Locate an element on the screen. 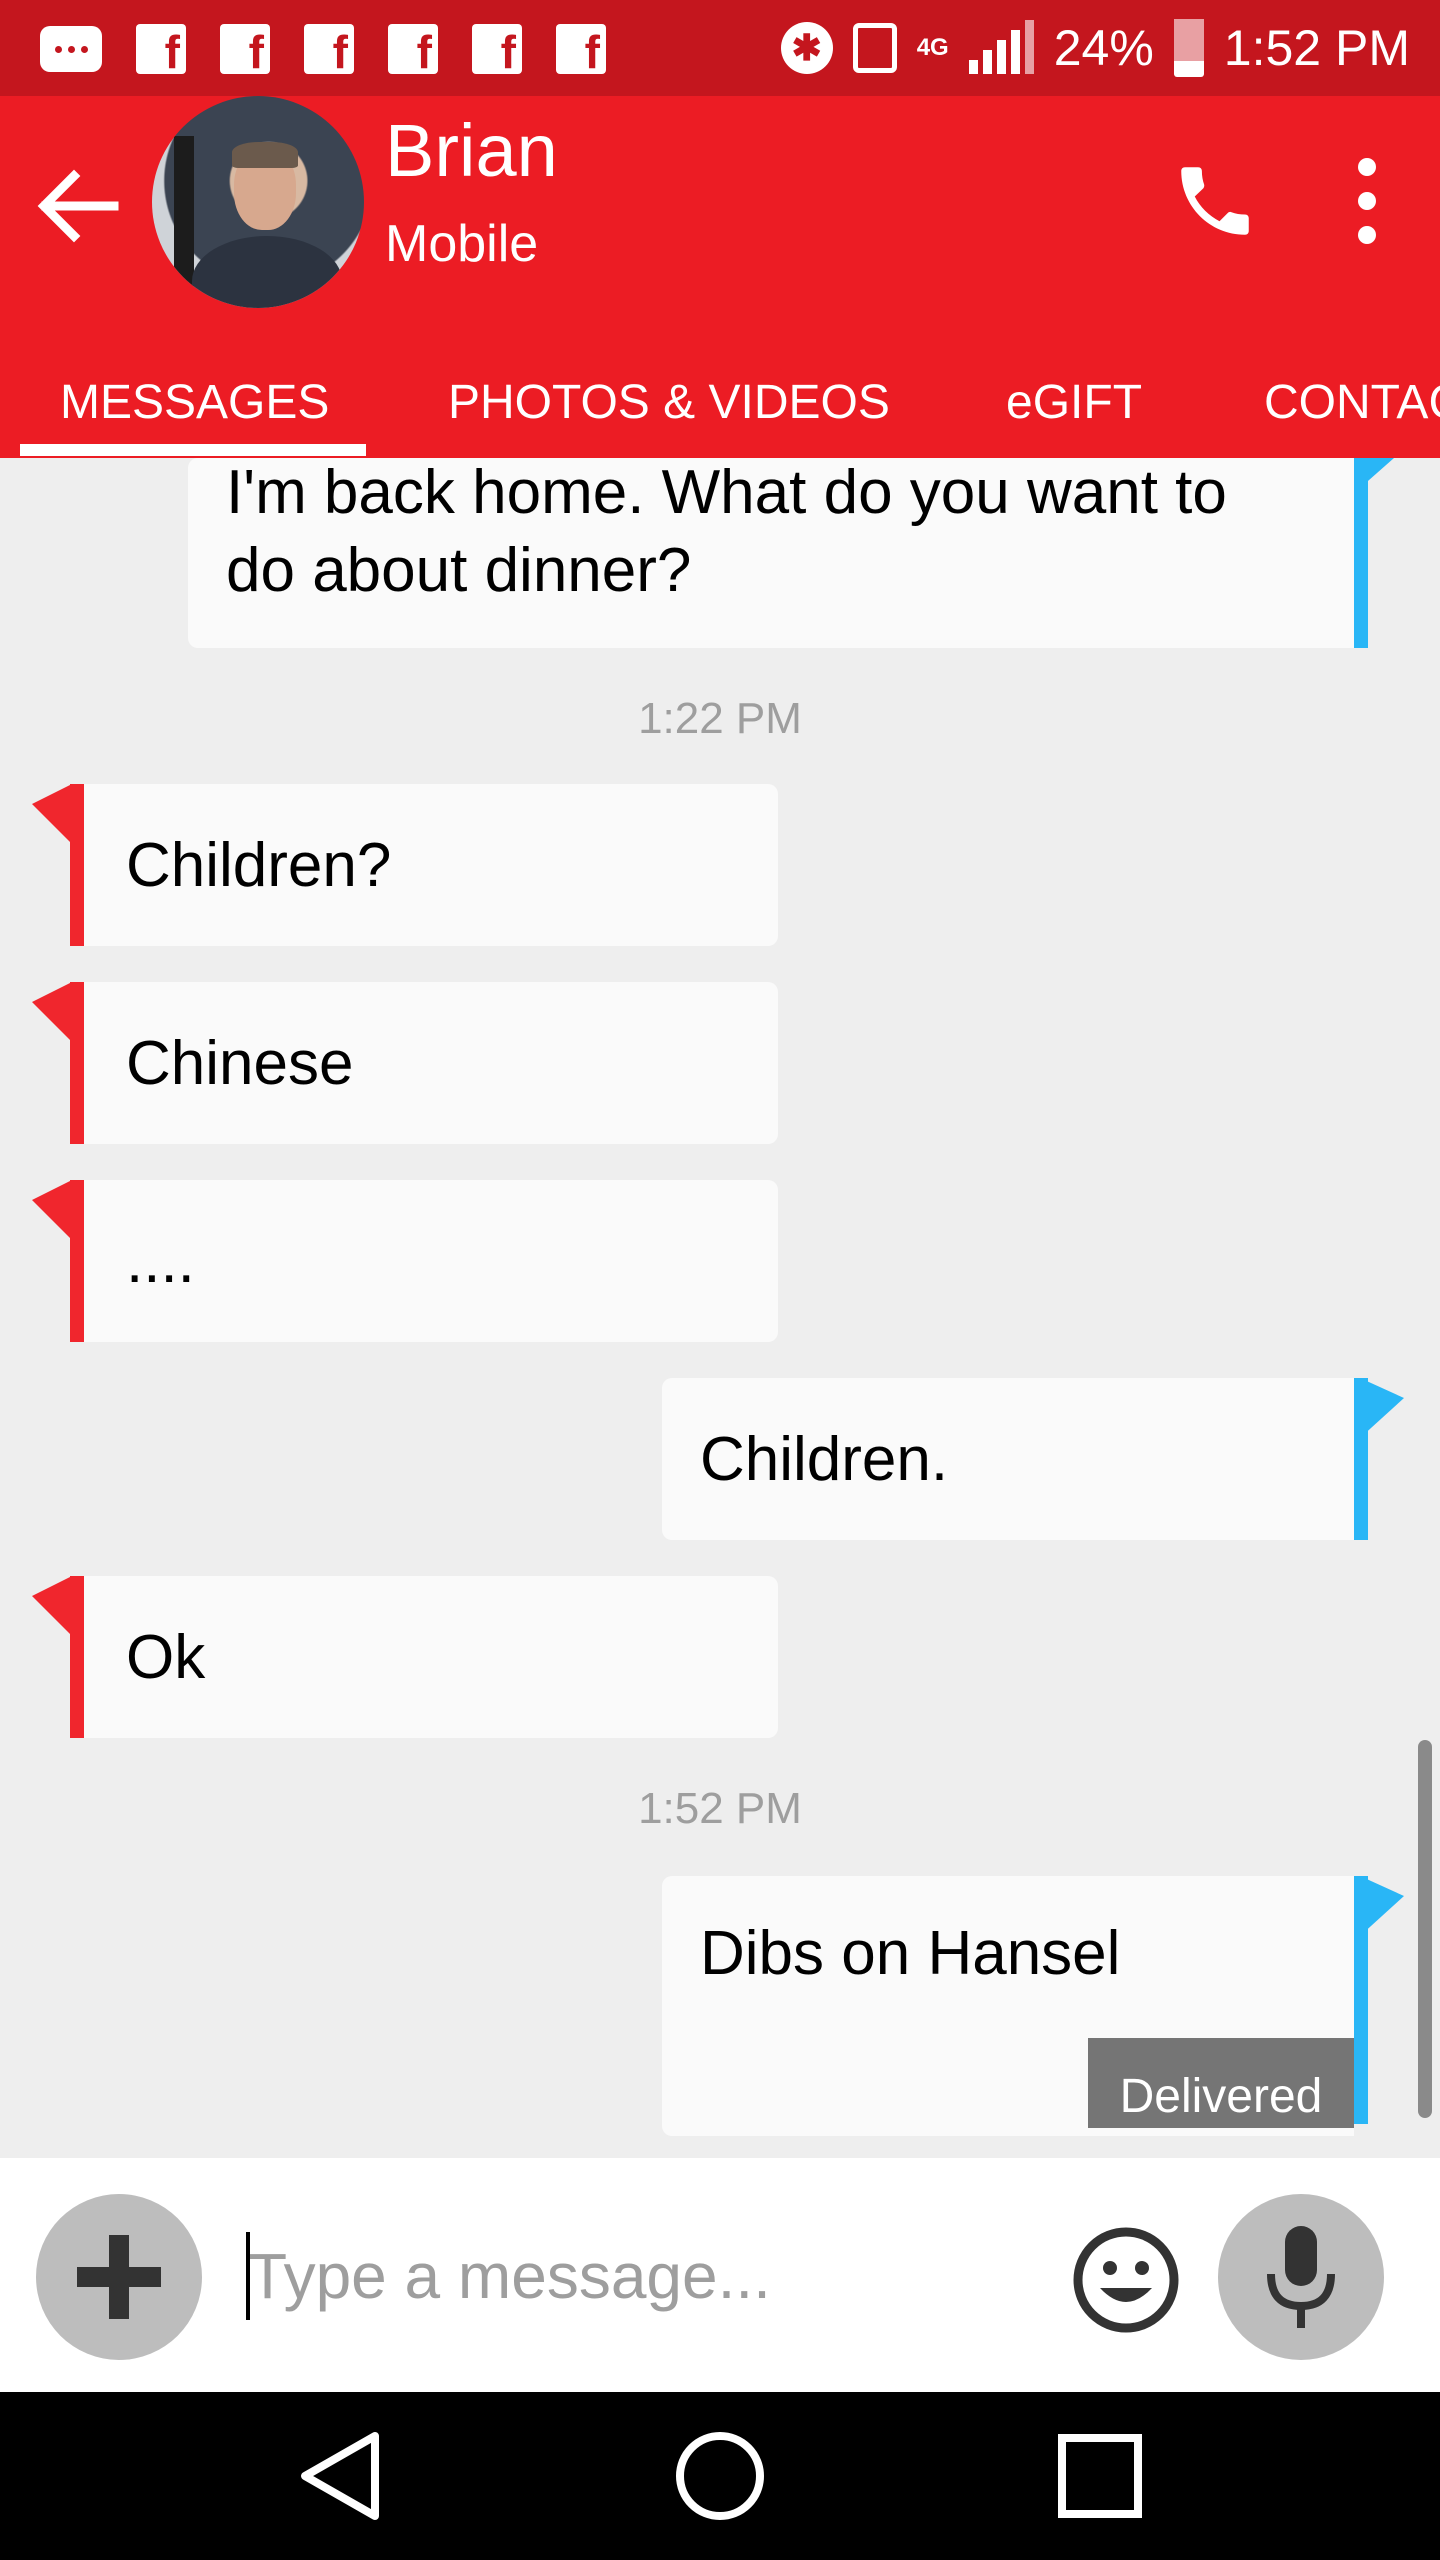 The width and height of the screenshot is (1440, 2560). contact-name: Brian is located at coordinates (471, 150).